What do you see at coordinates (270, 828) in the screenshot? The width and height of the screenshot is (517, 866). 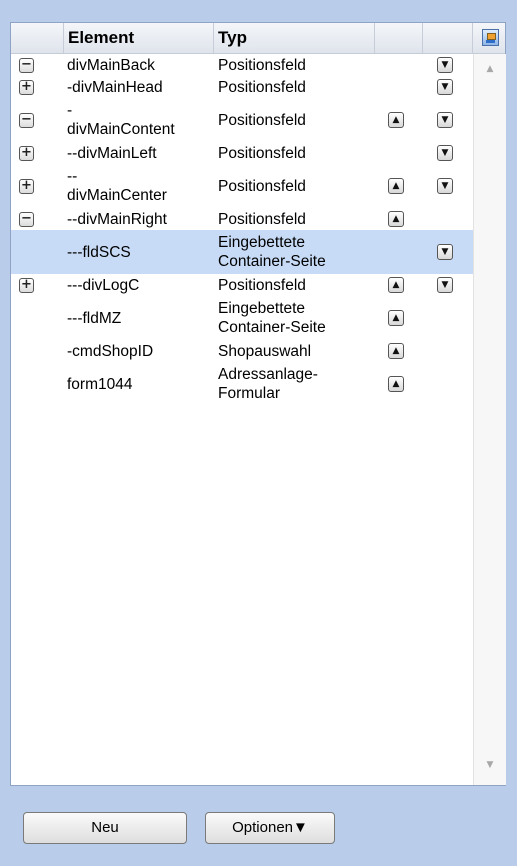 I see `options-button: Optionen▼` at bounding box center [270, 828].